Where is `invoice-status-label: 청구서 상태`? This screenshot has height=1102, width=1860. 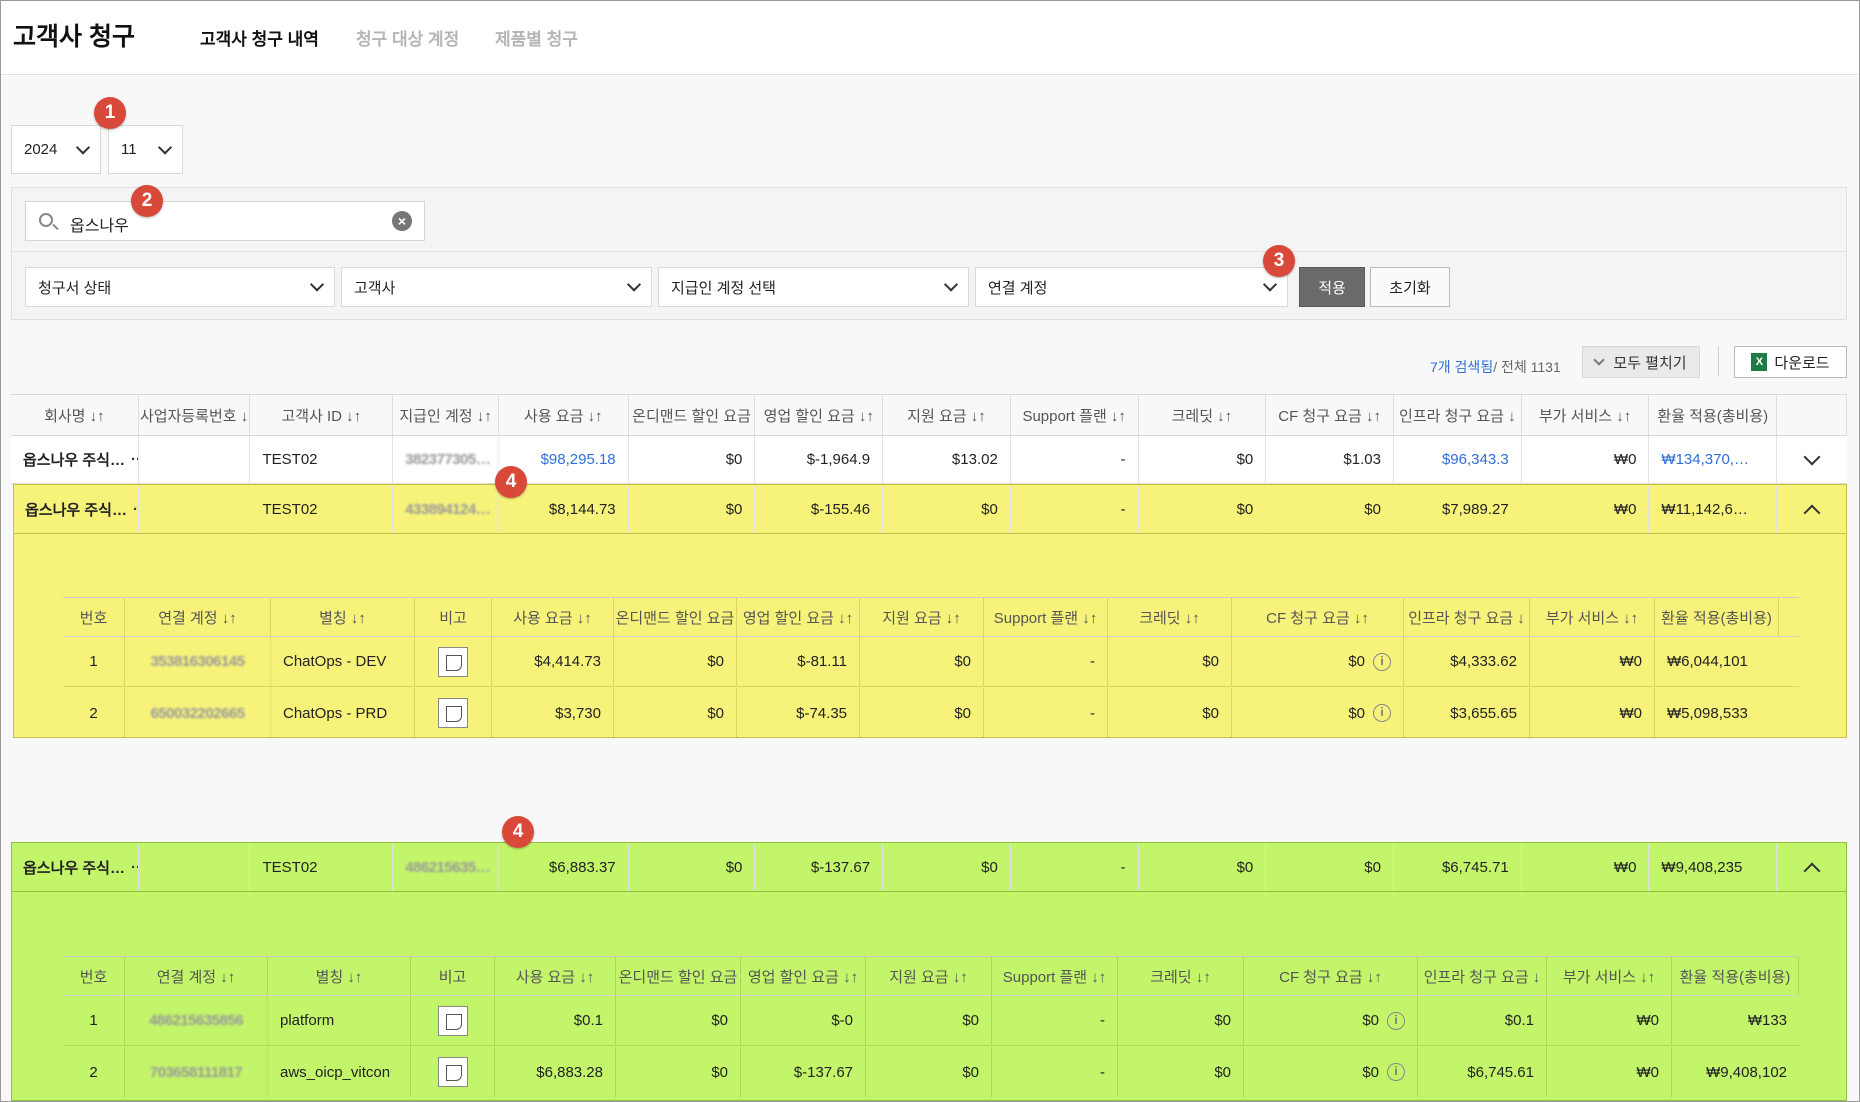
invoice-status-label: 청구서 상태 is located at coordinates (75, 288).